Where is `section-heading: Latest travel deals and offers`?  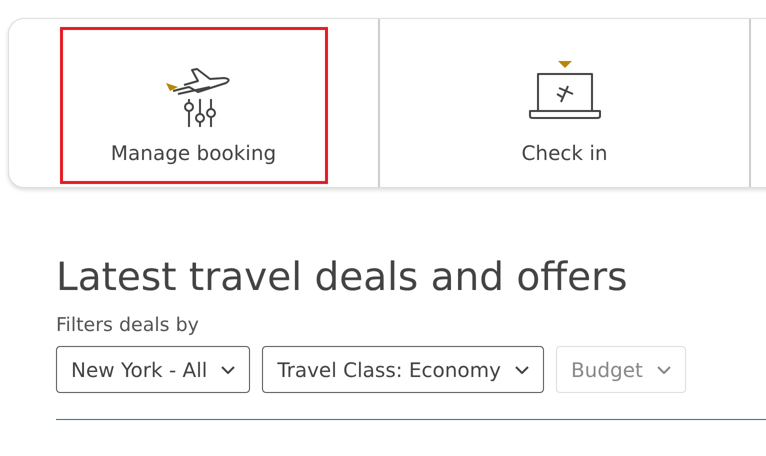
section-heading: Latest travel deals and offers is located at coordinates (342, 278).